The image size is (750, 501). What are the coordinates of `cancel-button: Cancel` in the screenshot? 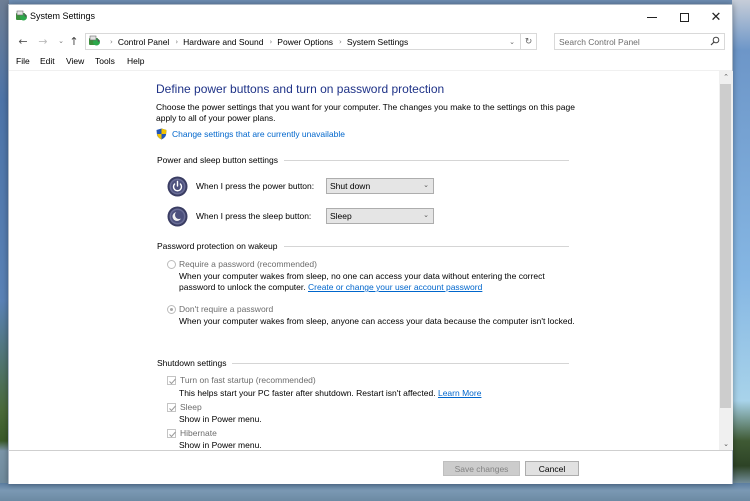 It's located at (552, 468).